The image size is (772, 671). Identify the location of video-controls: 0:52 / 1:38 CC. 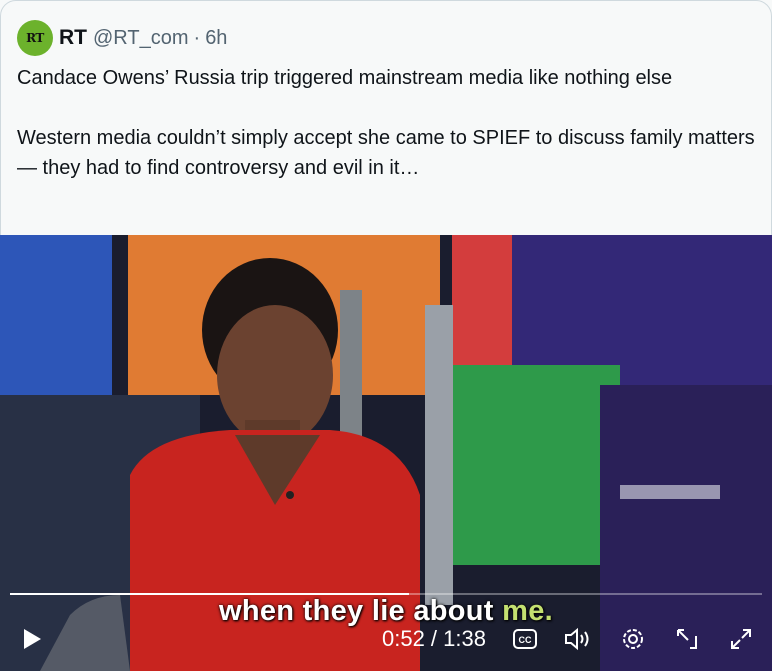
(386, 640).